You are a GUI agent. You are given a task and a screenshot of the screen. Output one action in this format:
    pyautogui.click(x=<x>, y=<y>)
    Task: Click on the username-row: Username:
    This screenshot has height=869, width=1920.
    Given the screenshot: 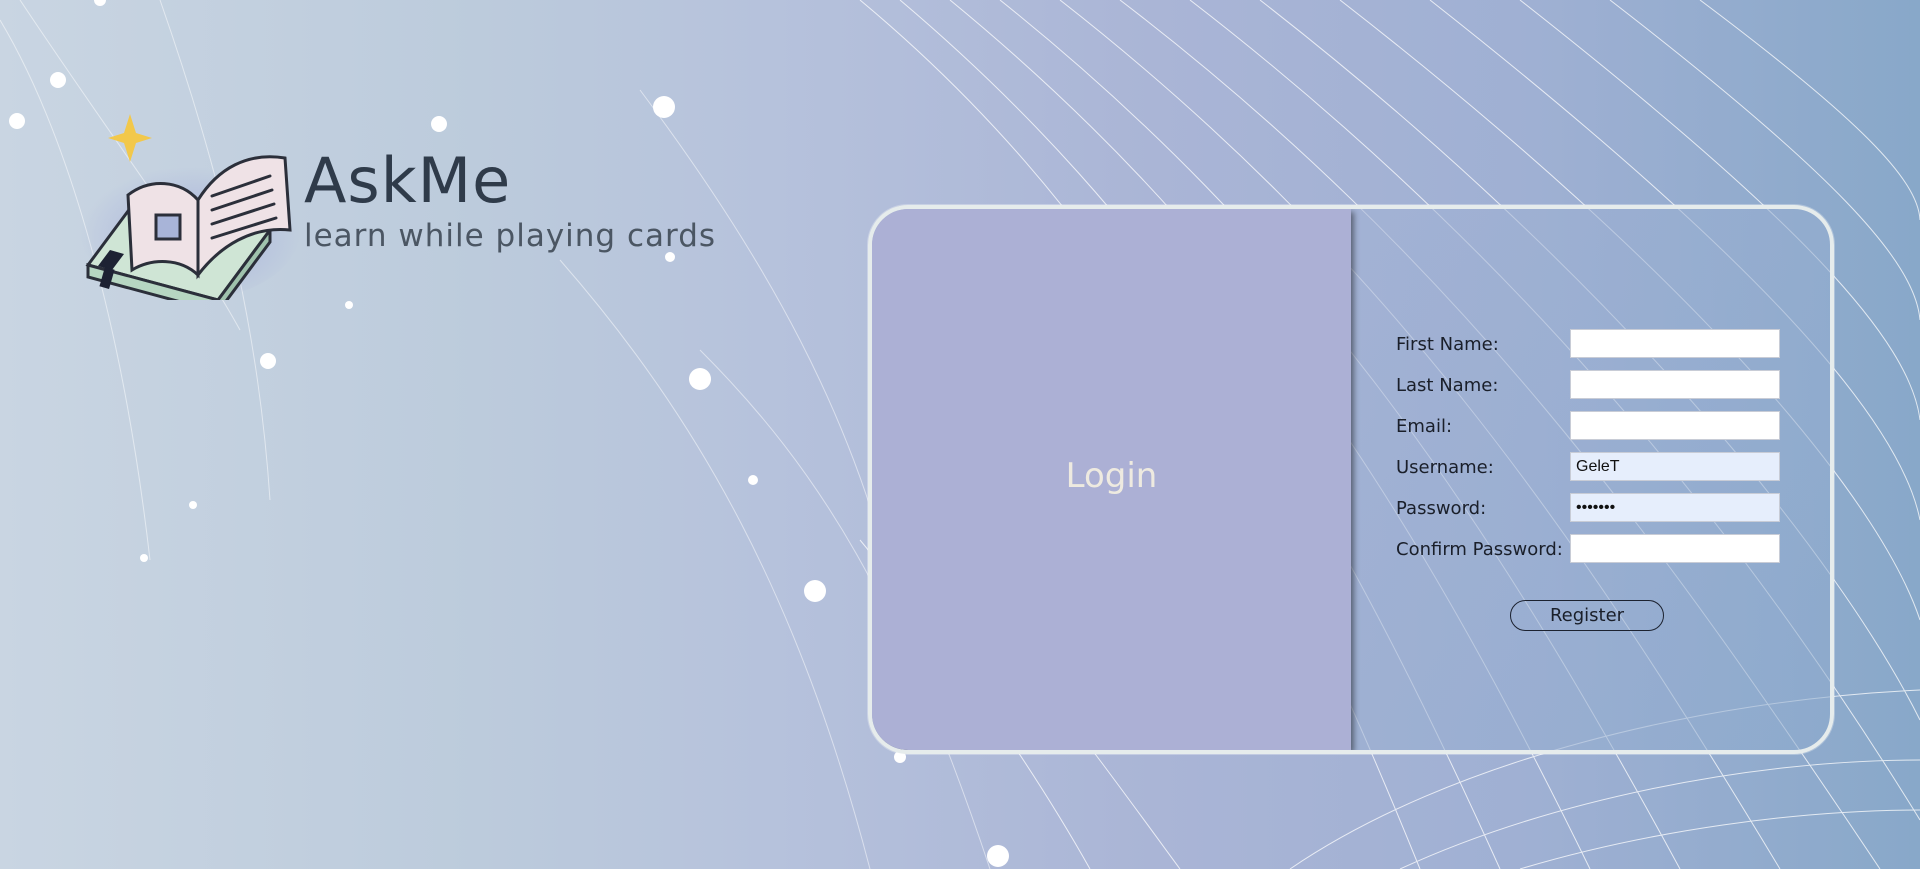 What is the action you would take?
    pyautogui.click(x=1606, y=472)
    